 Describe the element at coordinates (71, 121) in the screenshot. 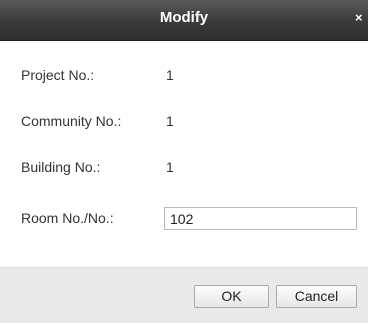

I see `community-no-label: Community No.:` at that location.